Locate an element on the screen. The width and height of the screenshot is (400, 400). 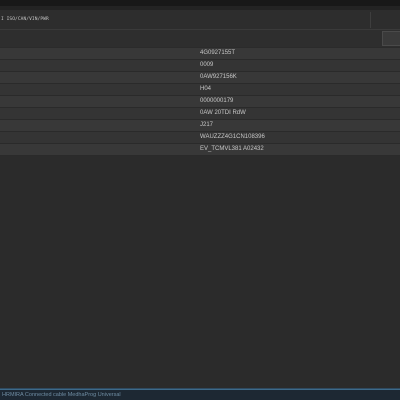
param-value: H04 is located at coordinates (206, 89).